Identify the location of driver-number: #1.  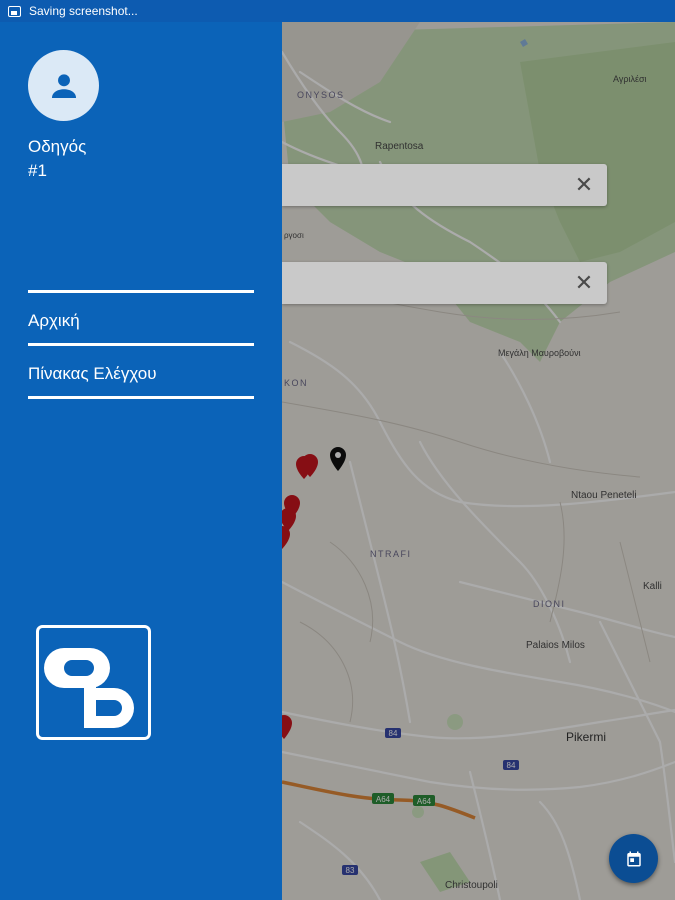
(37, 170).